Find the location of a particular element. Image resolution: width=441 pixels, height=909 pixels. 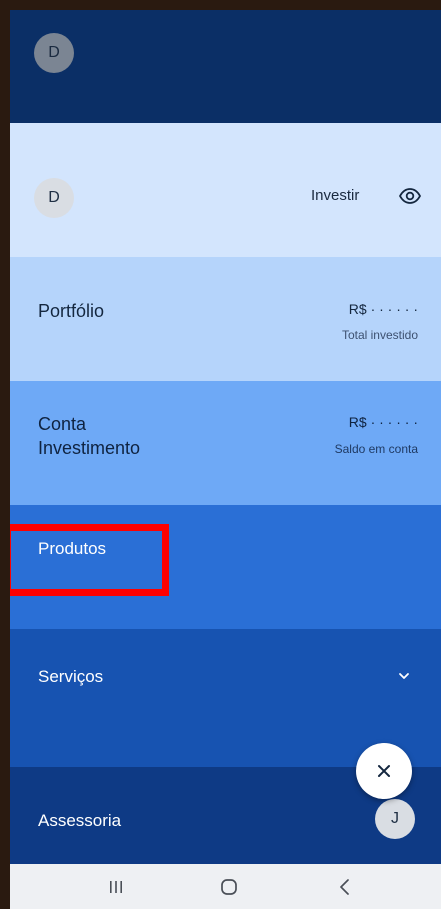

conta-amount: R$ · · · · · · is located at coordinates (383, 422).